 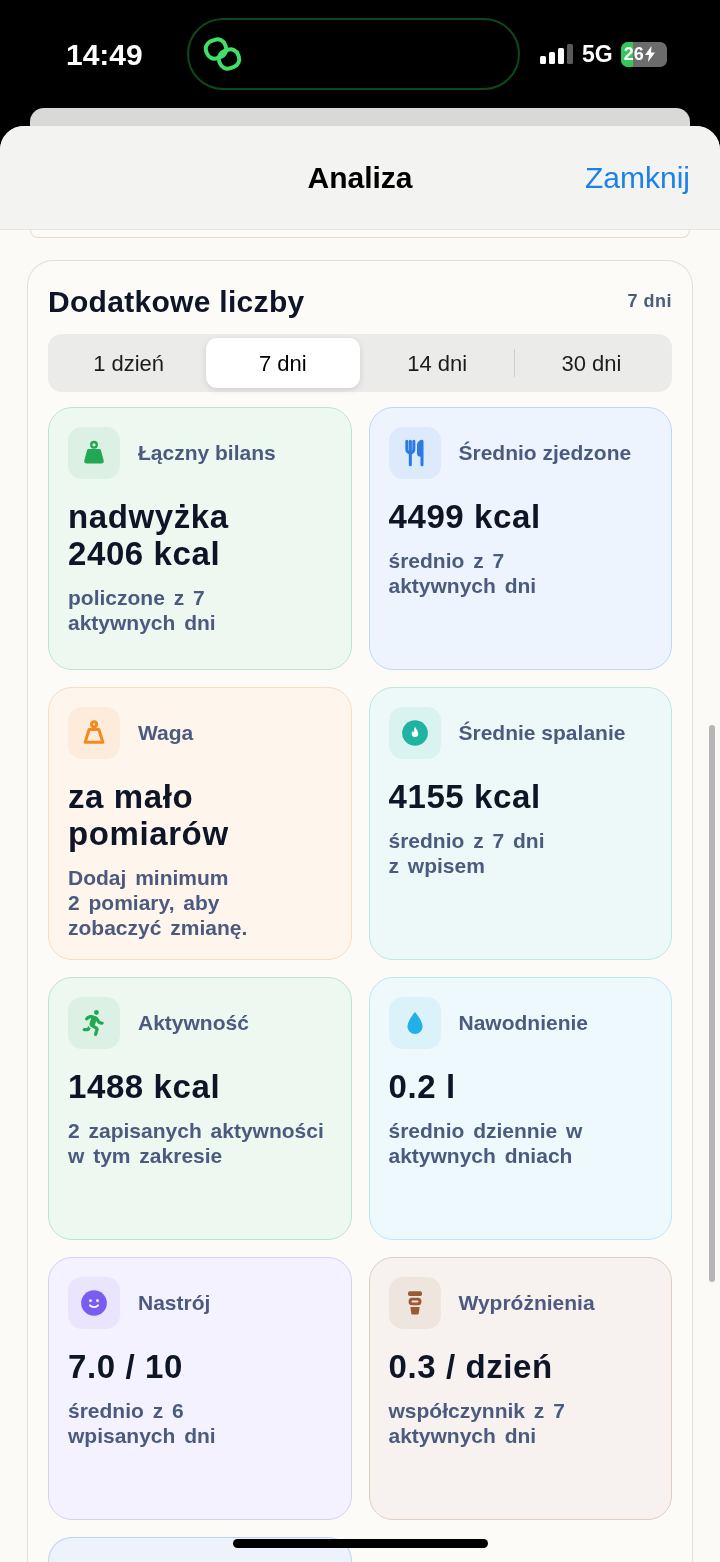 I want to click on water-drop-icon, so click(x=414, y=1023).